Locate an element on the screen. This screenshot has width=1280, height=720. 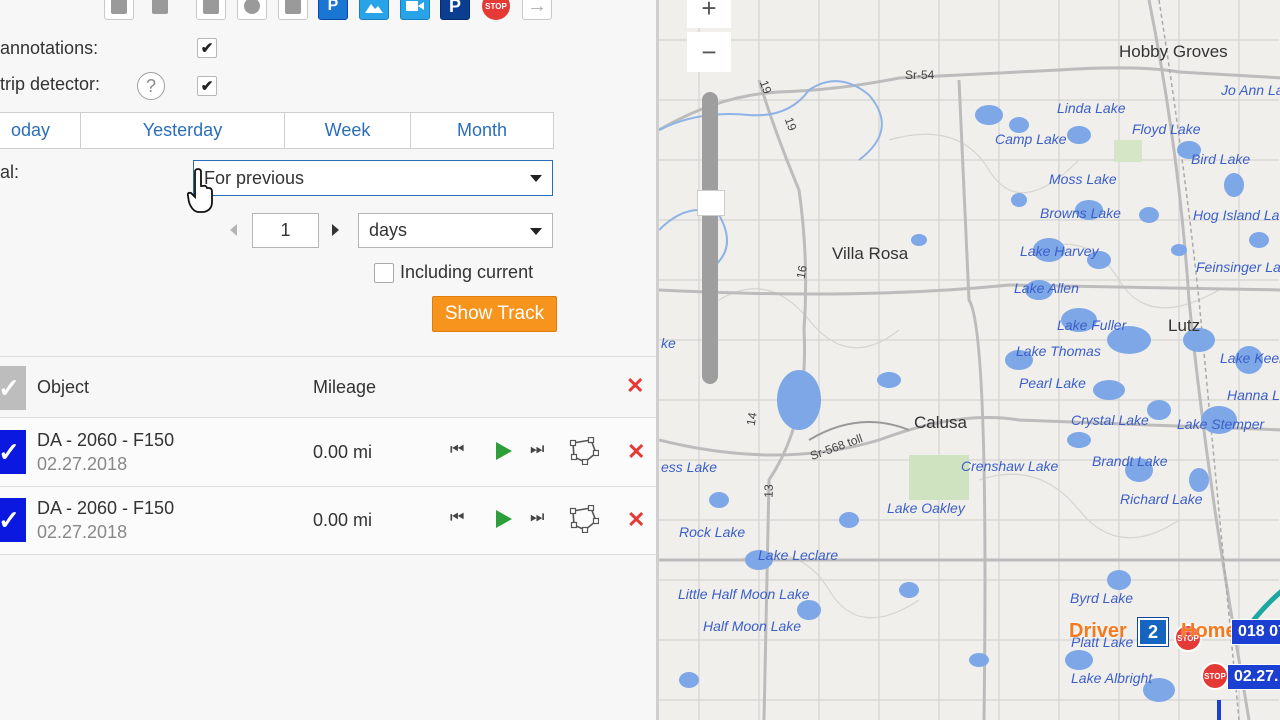
zoom-slider-track is located at coordinates (710, 238).